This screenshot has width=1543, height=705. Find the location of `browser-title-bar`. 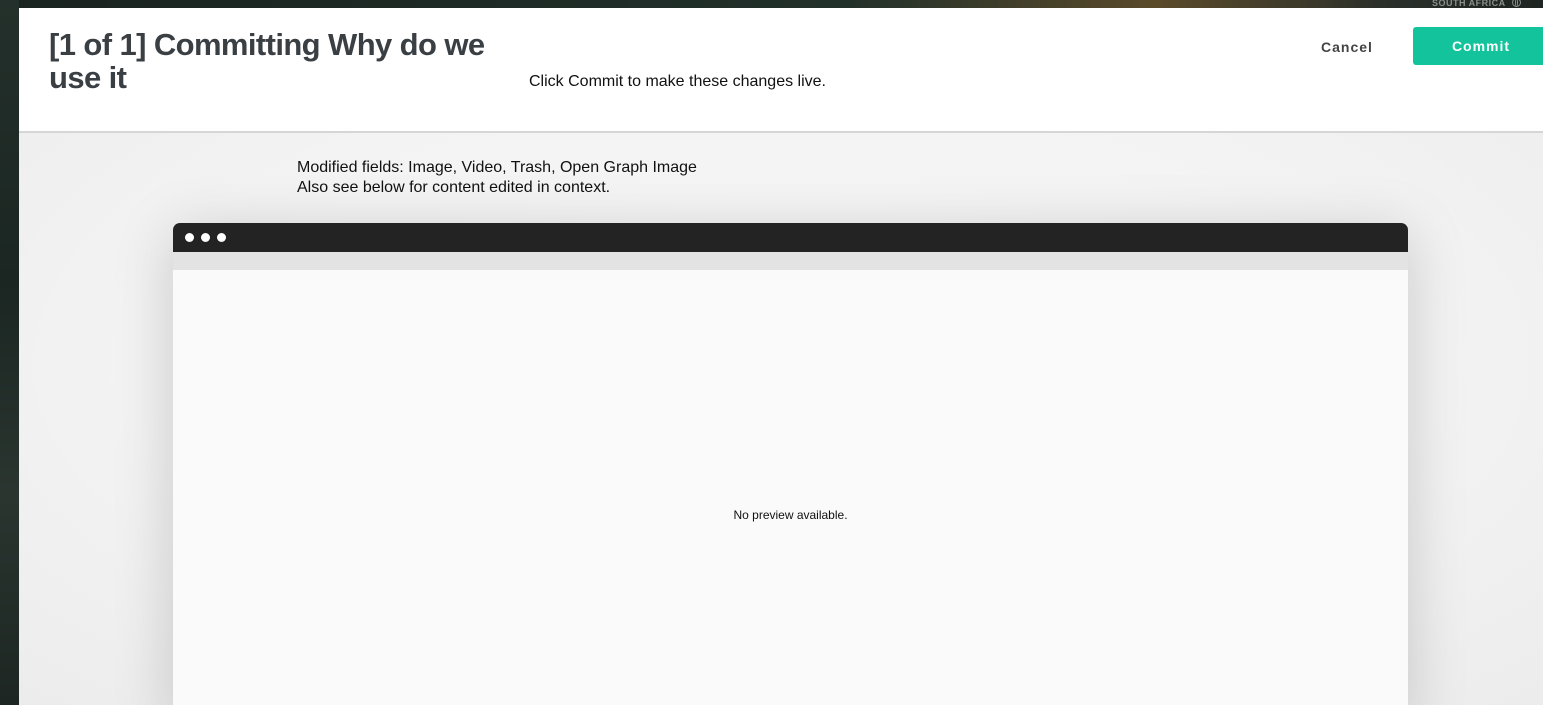

browser-title-bar is located at coordinates (790, 237).